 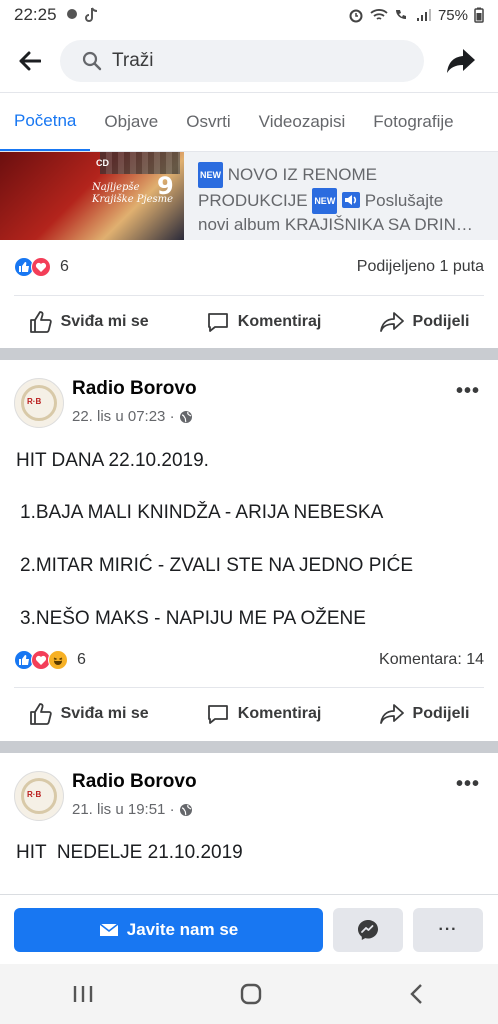 What do you see at coordinates (279, 713) in the screenshot?
I see `comment-label: Komentiraj` at bounding box center [279, 713].